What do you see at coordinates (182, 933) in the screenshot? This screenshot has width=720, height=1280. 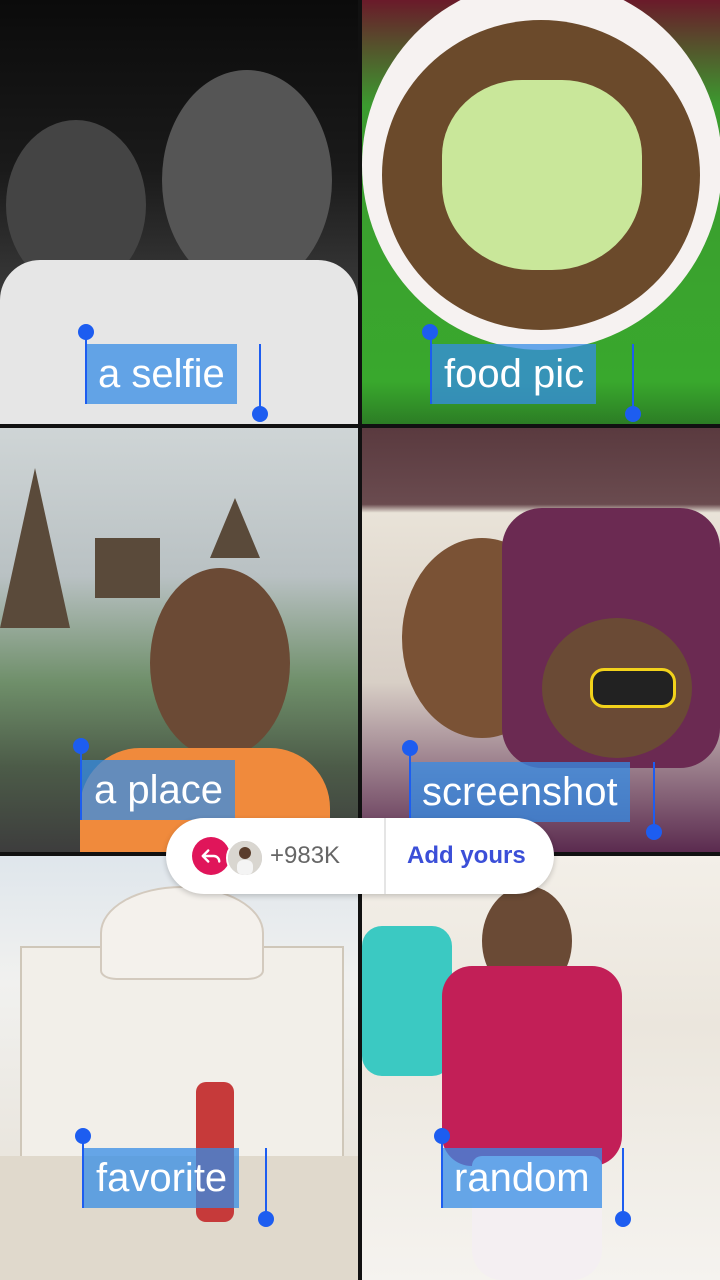 I see `photo-dome` at bounding box center [182, 933].